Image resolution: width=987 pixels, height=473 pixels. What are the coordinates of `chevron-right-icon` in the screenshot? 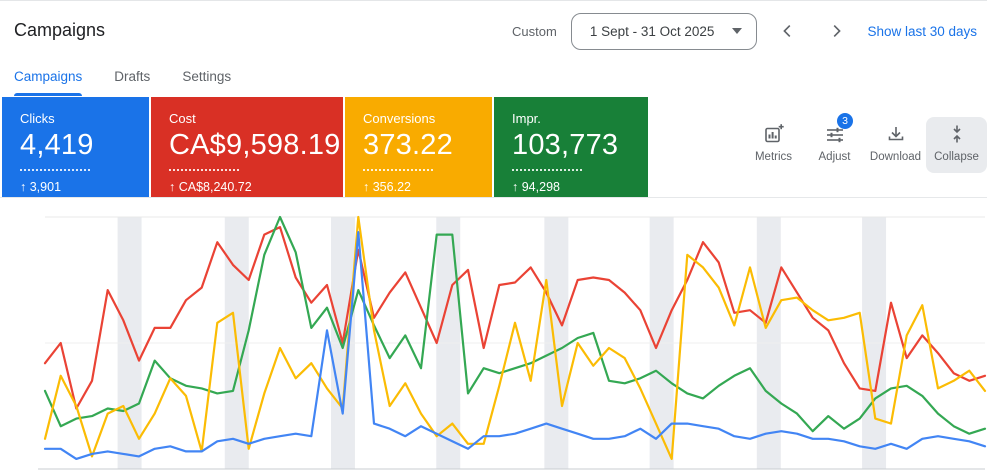 It's located at (838, 31).